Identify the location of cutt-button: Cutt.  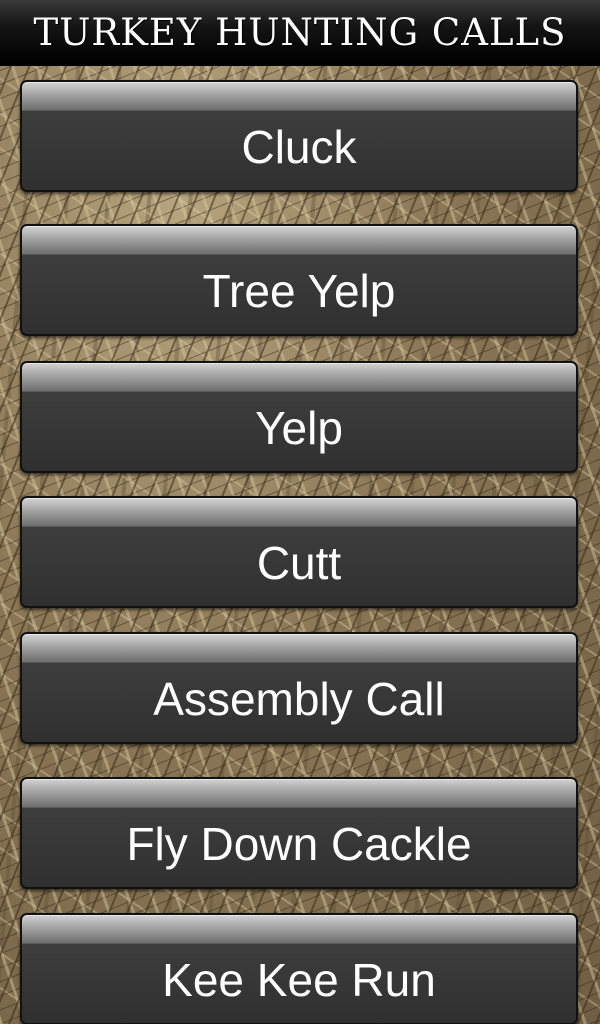
(299, 552).